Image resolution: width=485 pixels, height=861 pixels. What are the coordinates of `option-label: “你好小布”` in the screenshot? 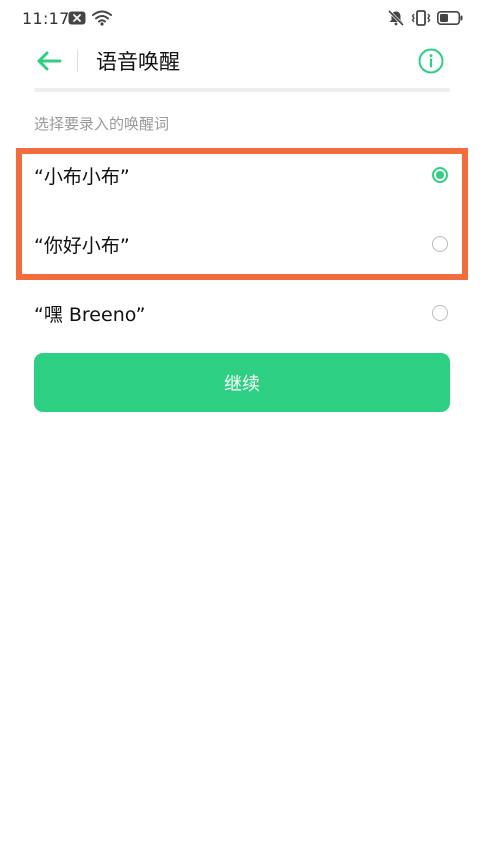 It's located at (82, 245).